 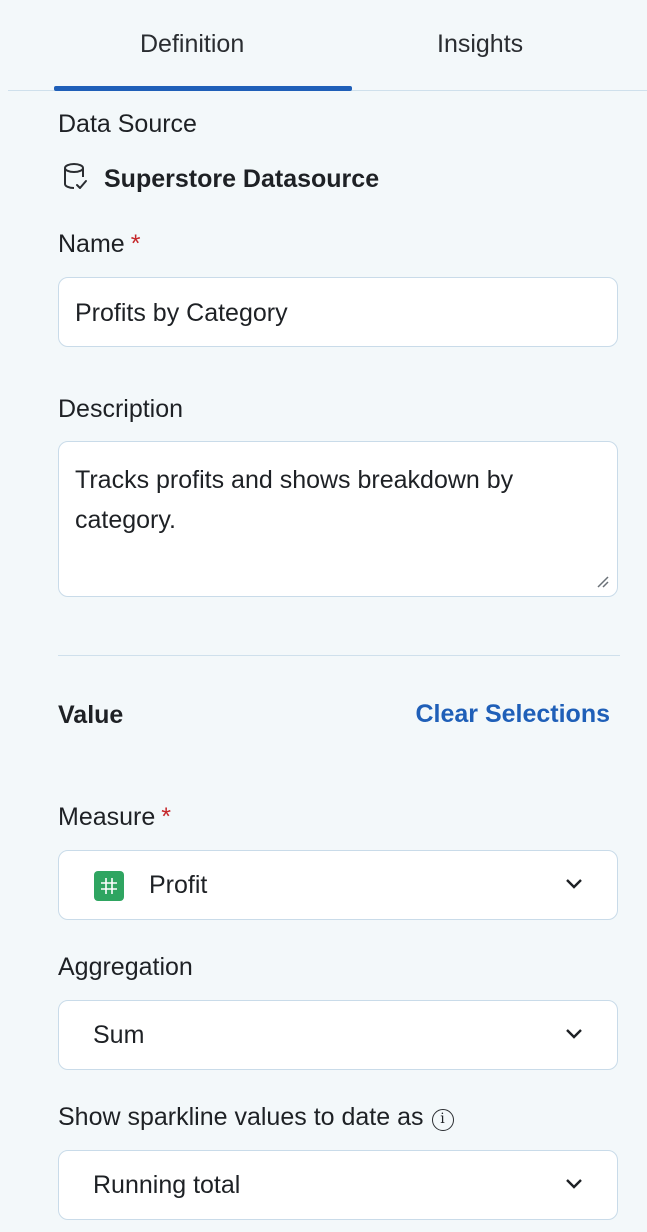 What do you see at coordinates (203, 88) in the screenshot?
I see `active-tab-indicator` at bounding box center [203, 88].